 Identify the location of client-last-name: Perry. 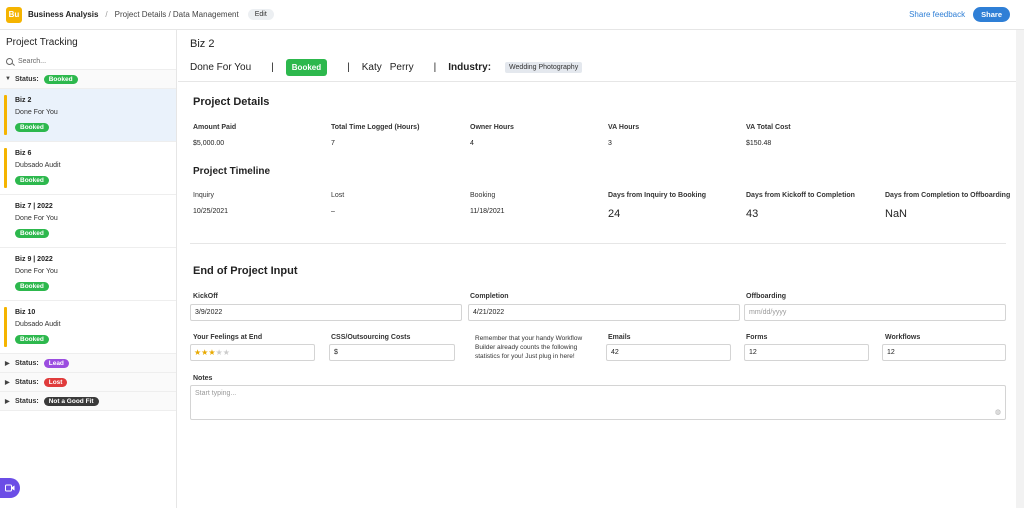
(401, 67).